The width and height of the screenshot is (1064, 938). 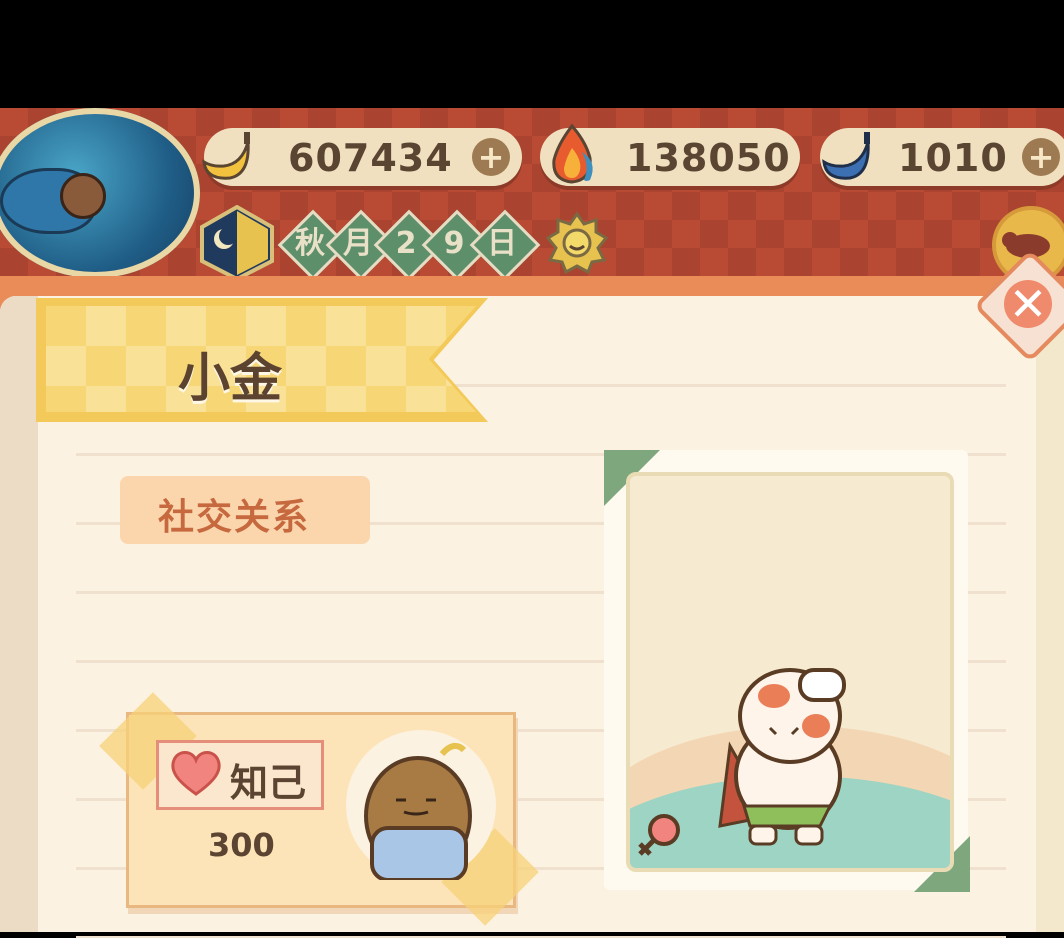 I want to click on relationship-level: 知己, so click(x=268, y=783).